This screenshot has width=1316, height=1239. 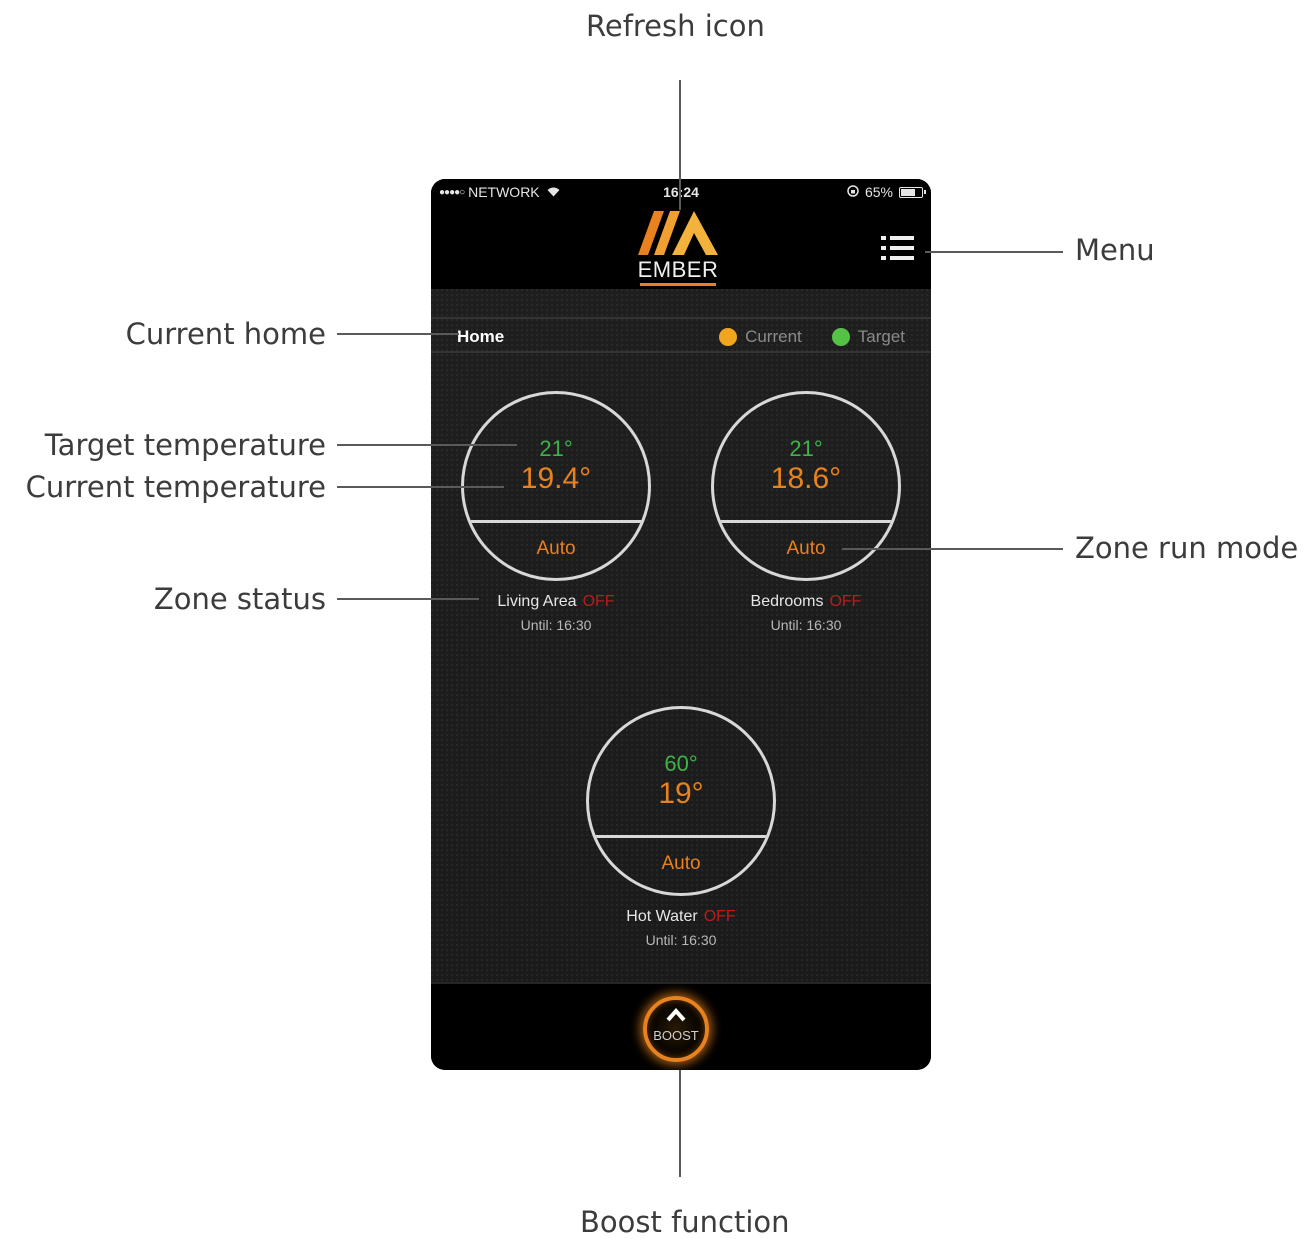 What do you see at coordinates (1115, 250) in the screenshot?
I see `callout-menu: Menu` at bounding box center [1115, 250].